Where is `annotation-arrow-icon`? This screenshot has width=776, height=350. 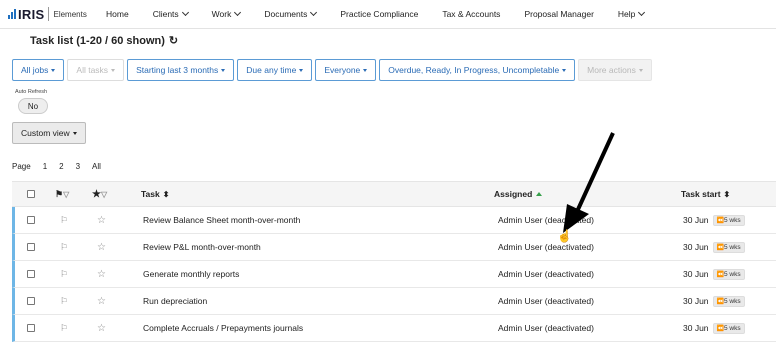 annotation-arrow-icon is located at coordinates (589, 182).